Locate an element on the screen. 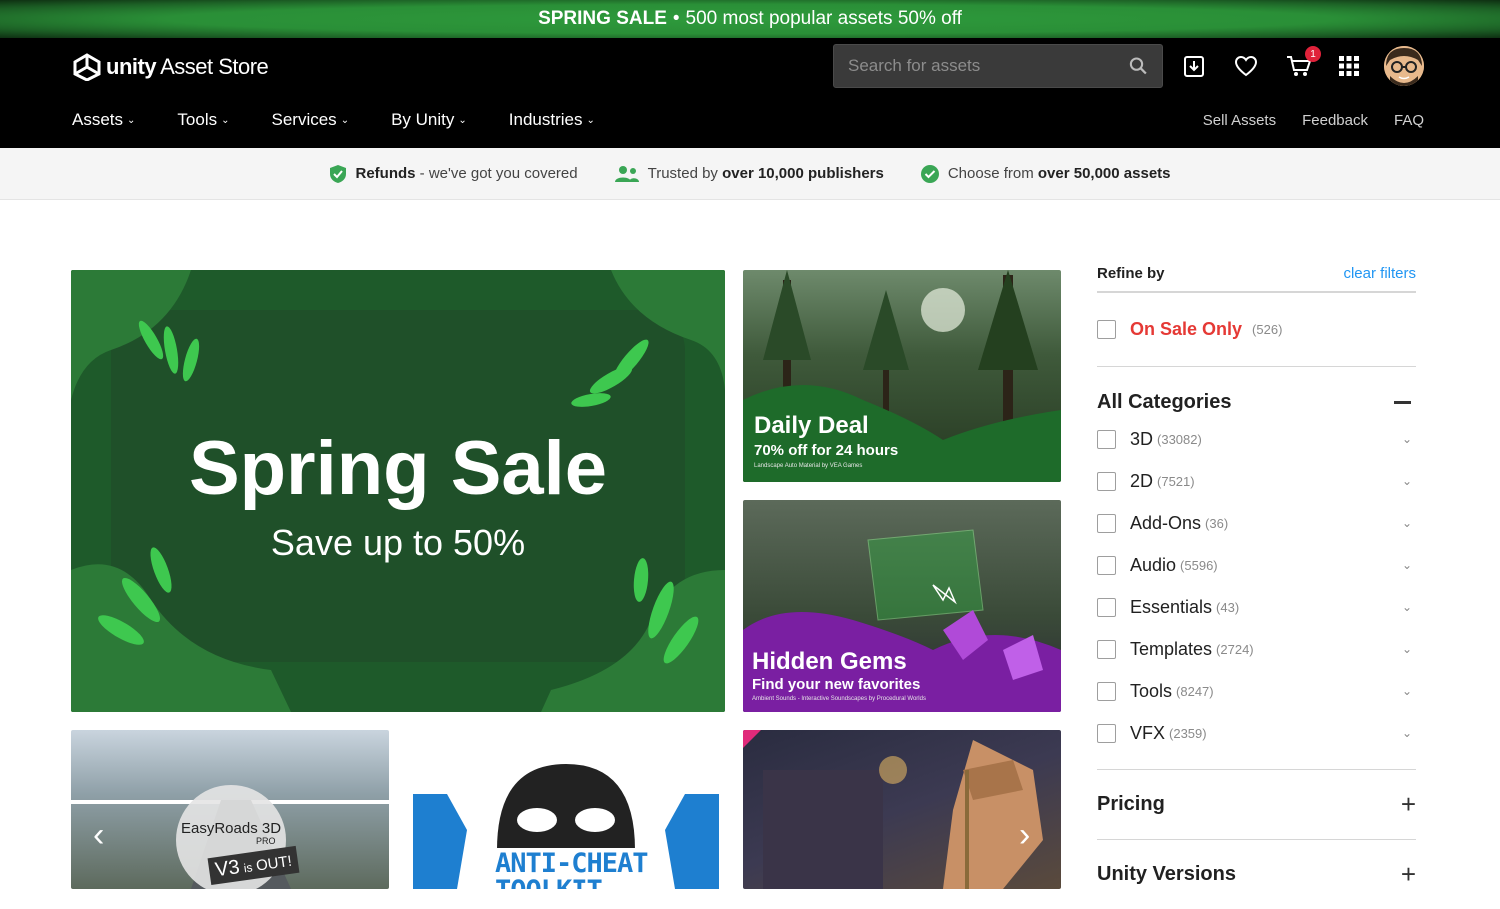 The height and width of the screenshot is (909, 1500). nav-by-unity: By Unity ⌄ is located at coordinates (429, 120).